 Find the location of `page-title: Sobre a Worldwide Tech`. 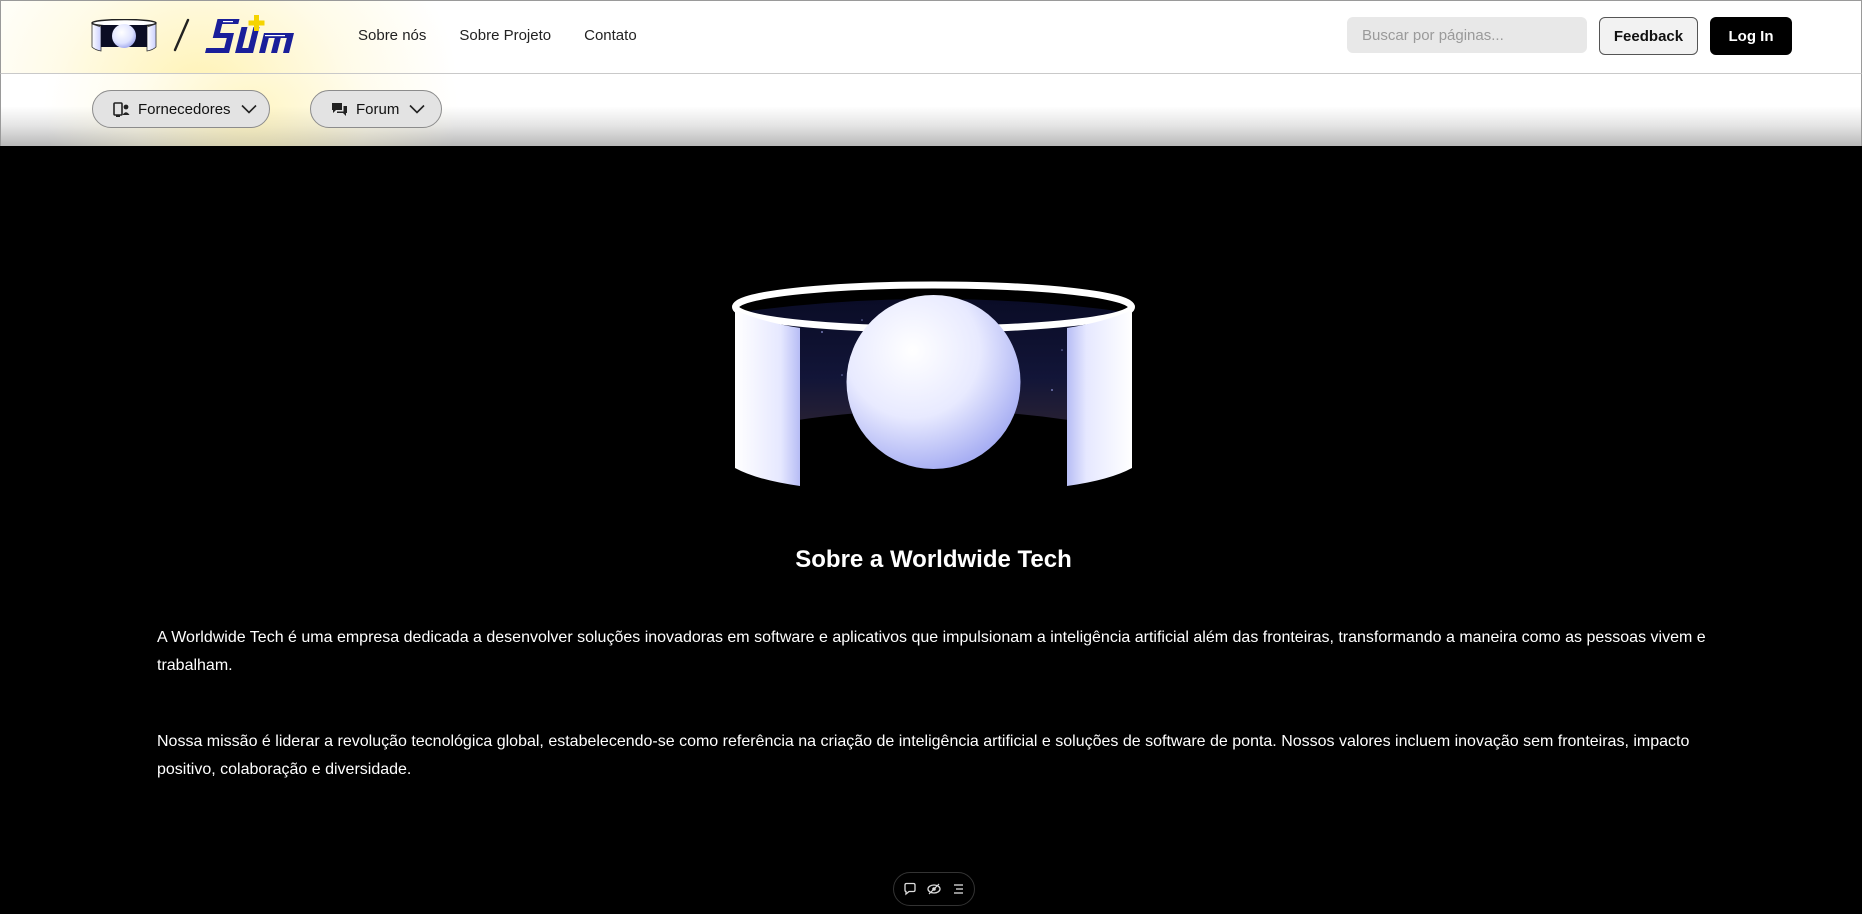

page-title: Sobre a Worldwide Tech is located at coordinates (933, 559).